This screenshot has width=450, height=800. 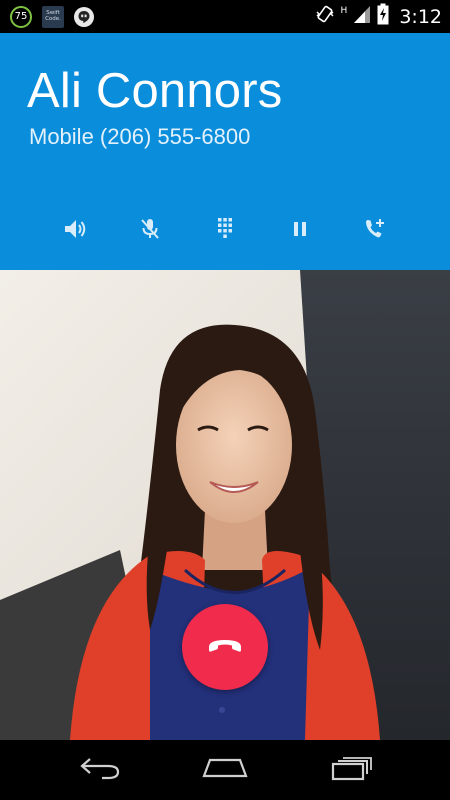 I want to click on clock: 3:12, so click(x=420, y=16).